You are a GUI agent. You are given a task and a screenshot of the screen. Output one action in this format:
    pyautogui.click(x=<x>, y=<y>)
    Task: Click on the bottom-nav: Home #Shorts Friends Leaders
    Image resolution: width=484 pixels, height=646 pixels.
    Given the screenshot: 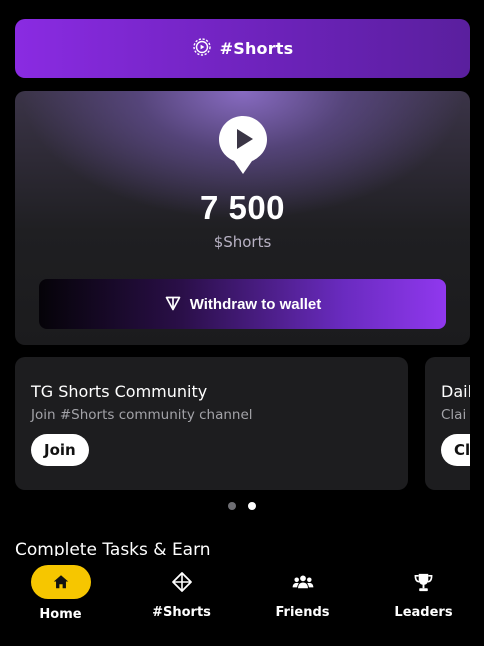 What is the action you would take?
    pyautogui.click(x=242, y=601)
    